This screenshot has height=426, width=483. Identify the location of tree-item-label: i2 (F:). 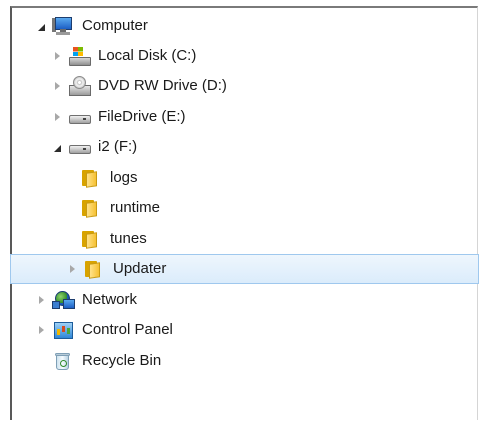
(118, 146).